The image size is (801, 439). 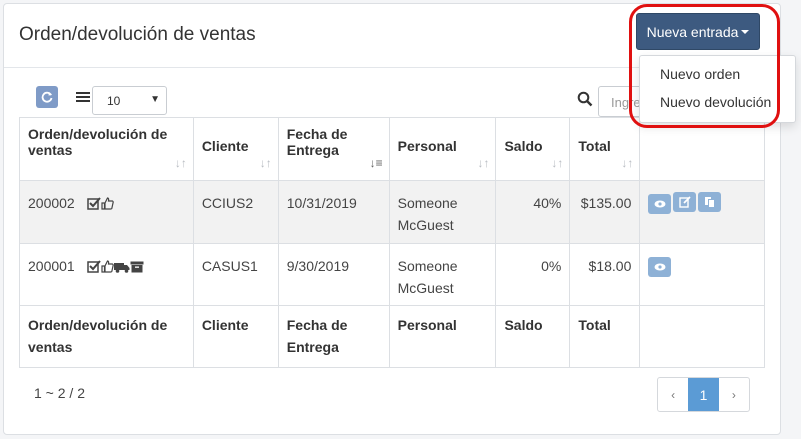 I want to click on page-button-1: 1, so click(x=703, y=394).